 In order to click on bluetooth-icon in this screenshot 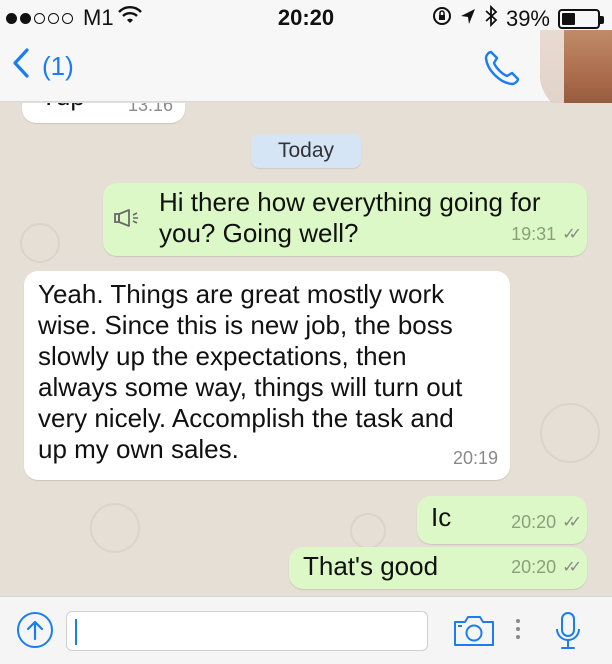, I will do `click(491, 18)`.